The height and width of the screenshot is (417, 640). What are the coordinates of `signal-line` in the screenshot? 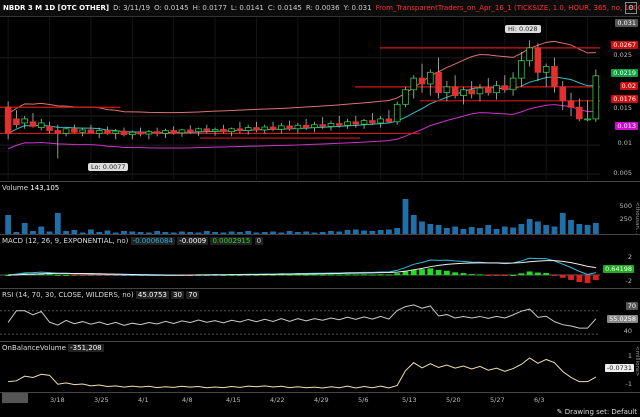 It's located at (302, 268).